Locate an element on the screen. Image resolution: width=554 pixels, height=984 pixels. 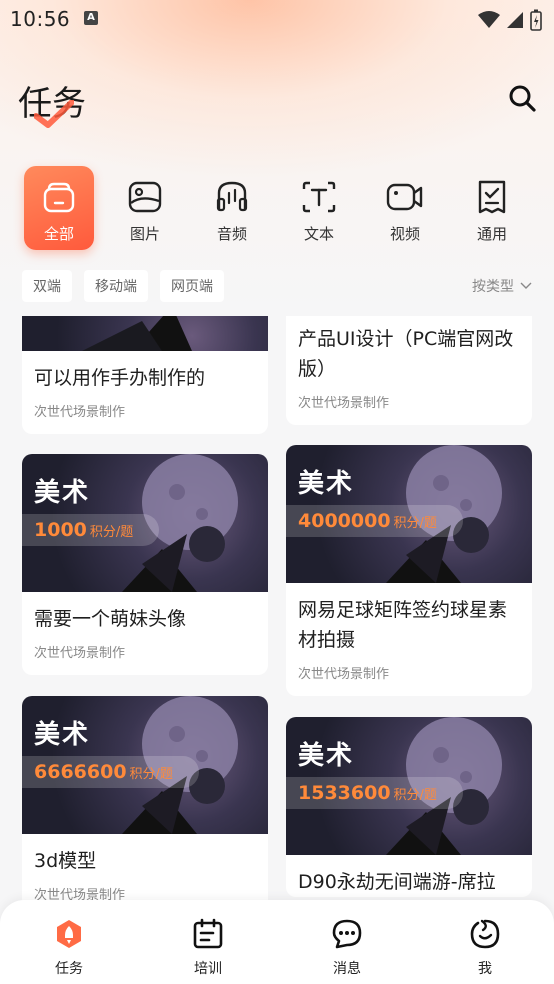
category-label: 文本 is located at coordinates (318, 234).